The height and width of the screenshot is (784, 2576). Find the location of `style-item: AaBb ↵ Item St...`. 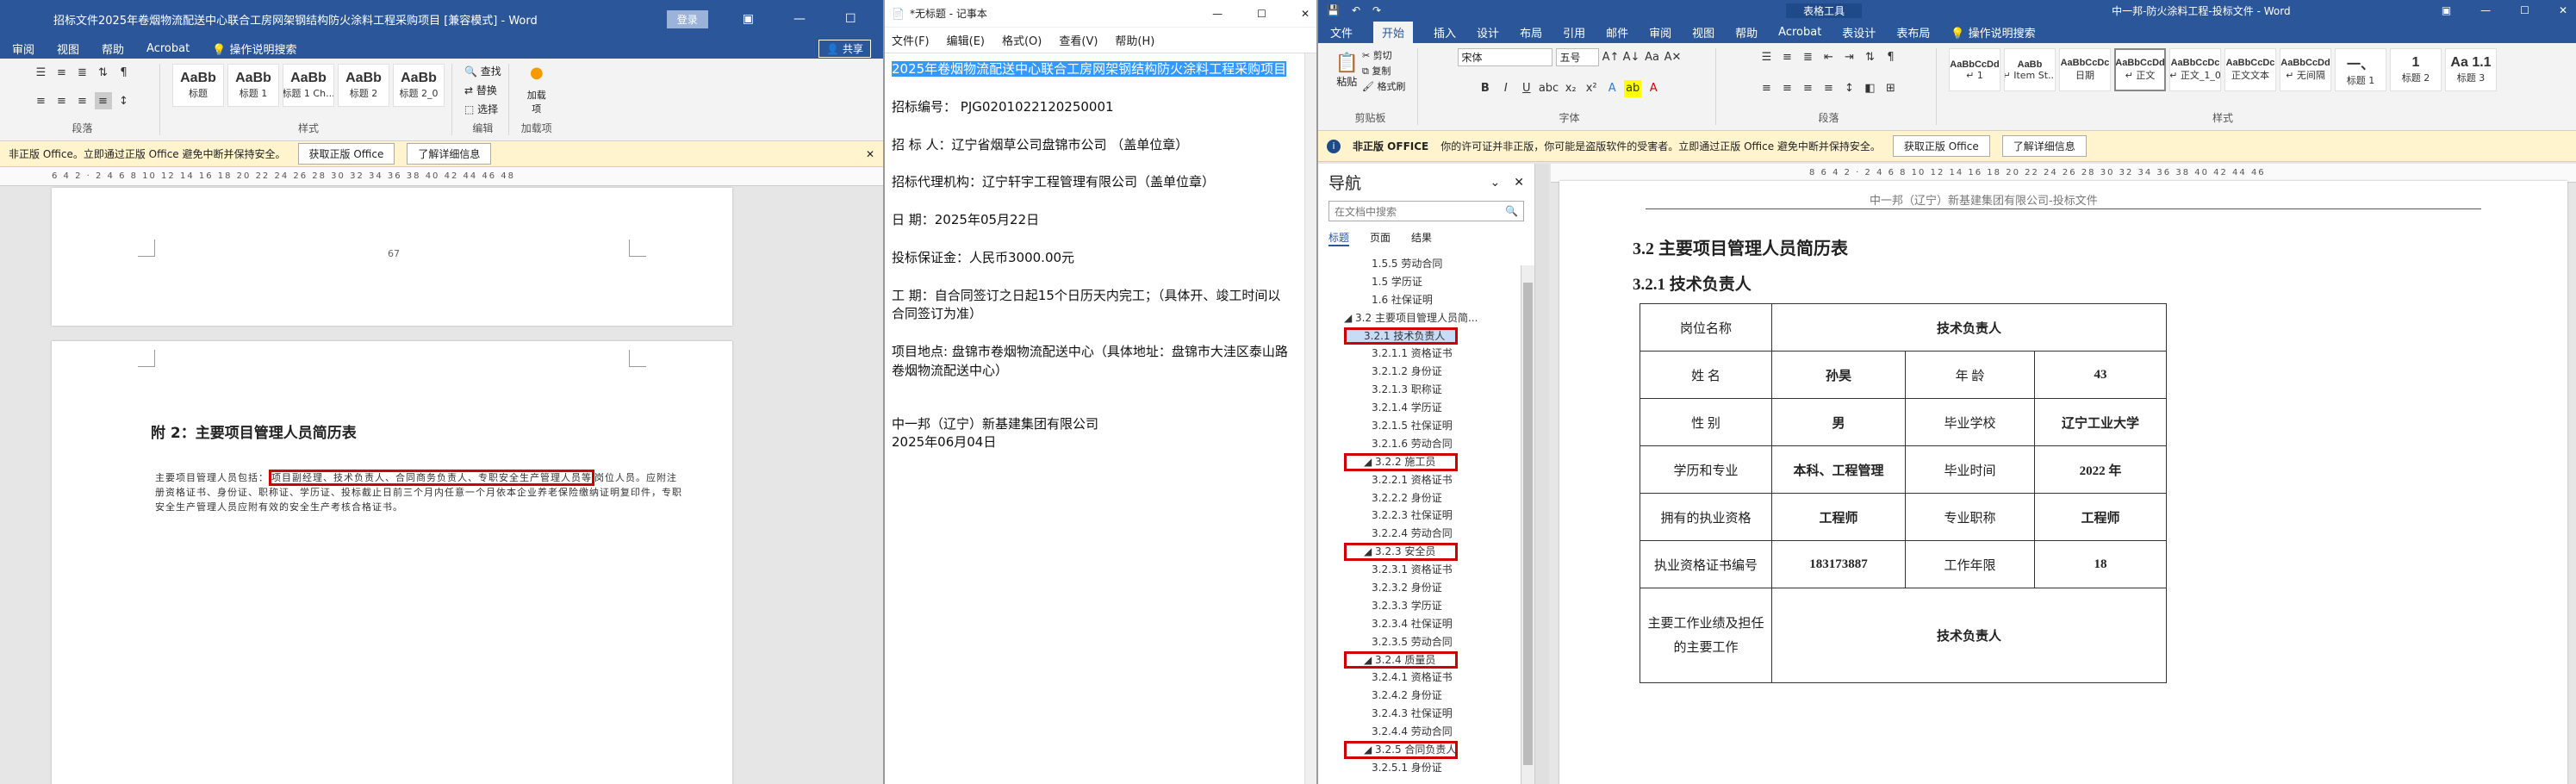

style-item: AaBb ↵ Item St... is located at coordinates (2030, 70).